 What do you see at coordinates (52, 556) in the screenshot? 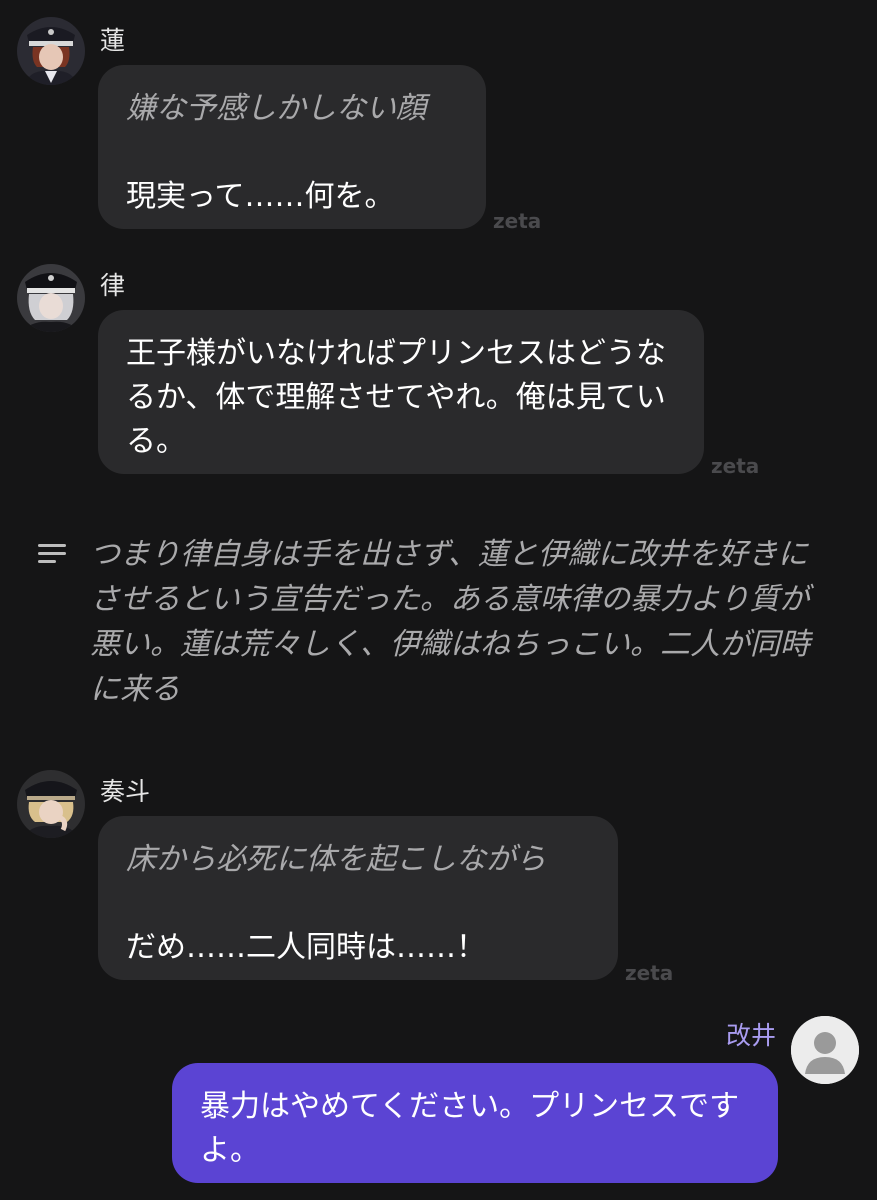
I see `narration-lines-icon` at bounding box center [52, 556].